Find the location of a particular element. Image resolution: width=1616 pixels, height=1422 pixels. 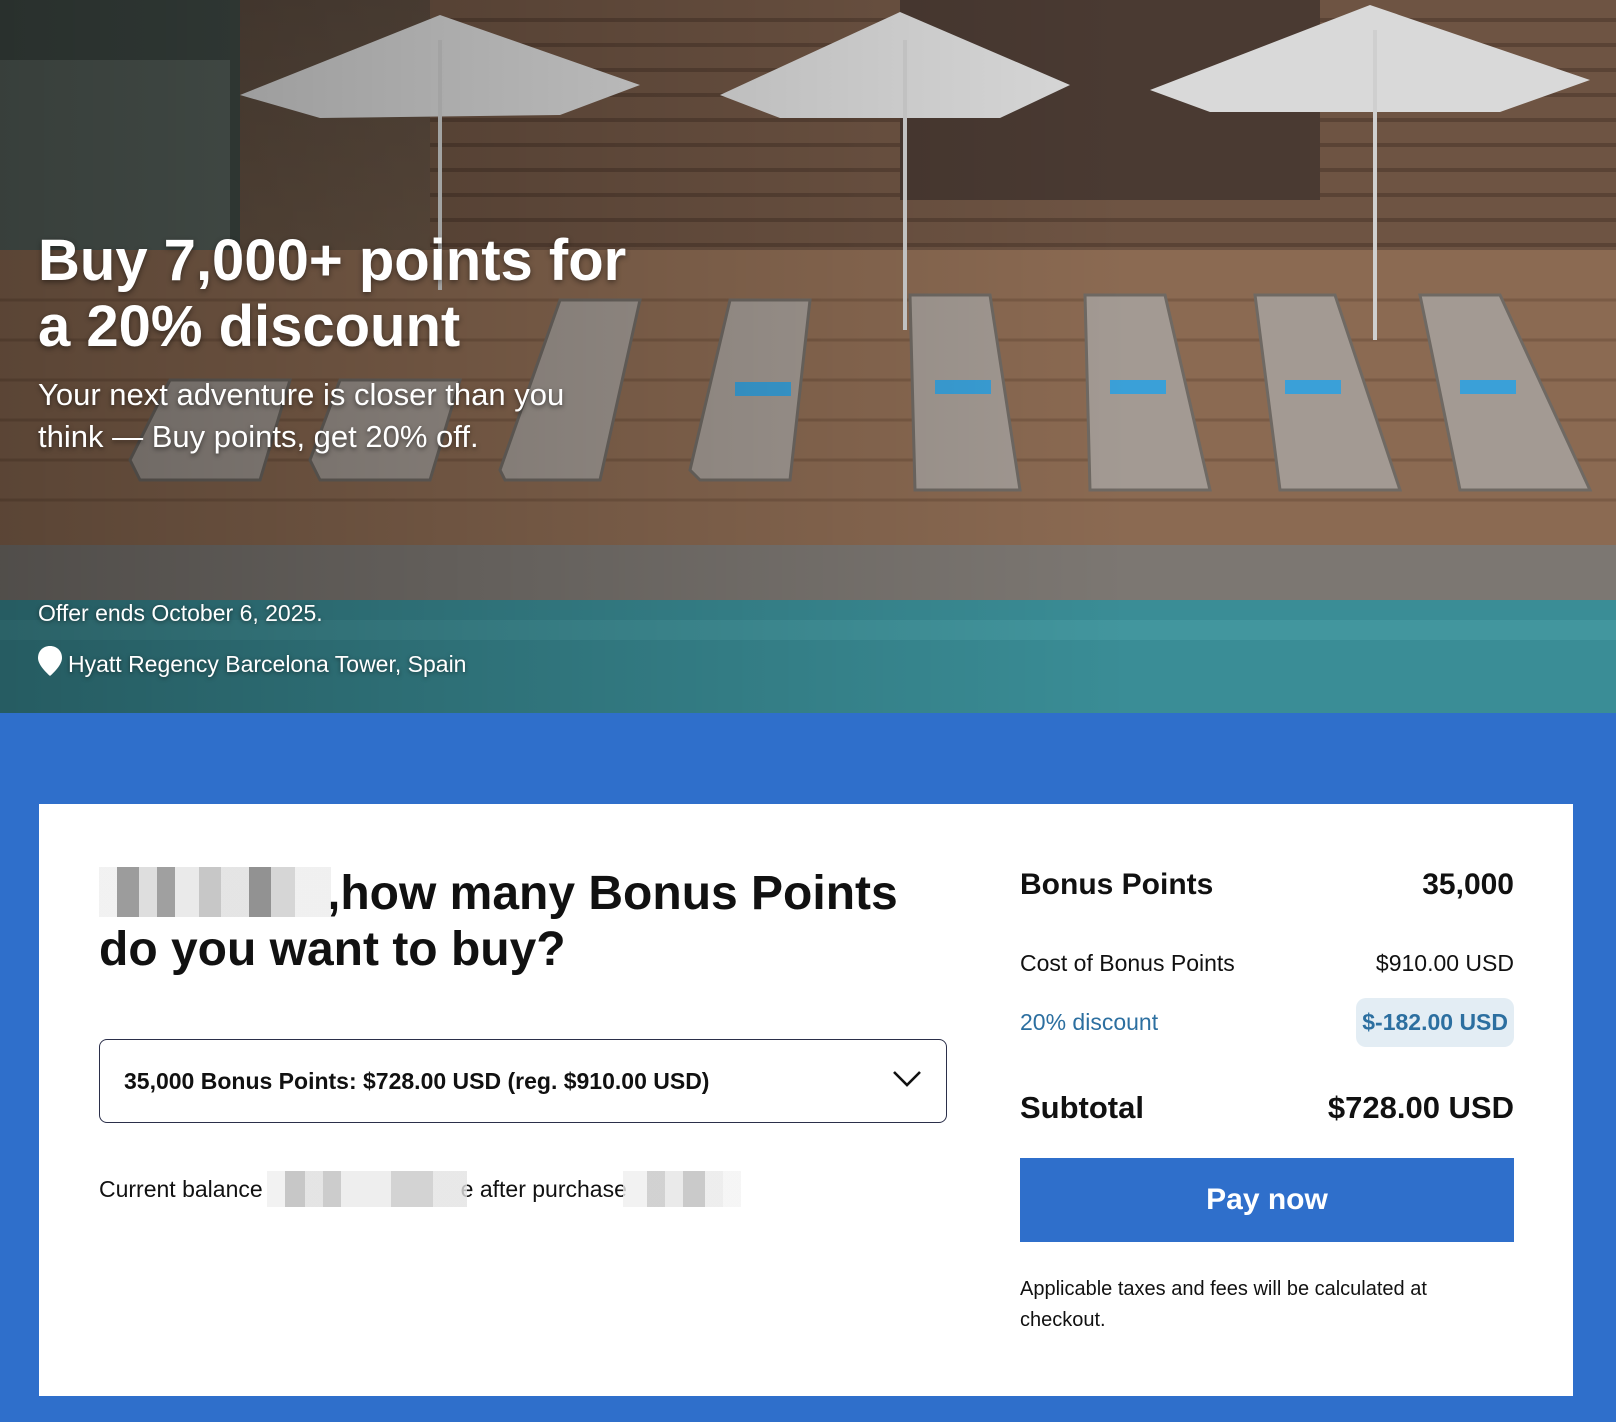

summary-discount-row: 20% discount $-182.00 USD is located at coordinates (1267, 1022).